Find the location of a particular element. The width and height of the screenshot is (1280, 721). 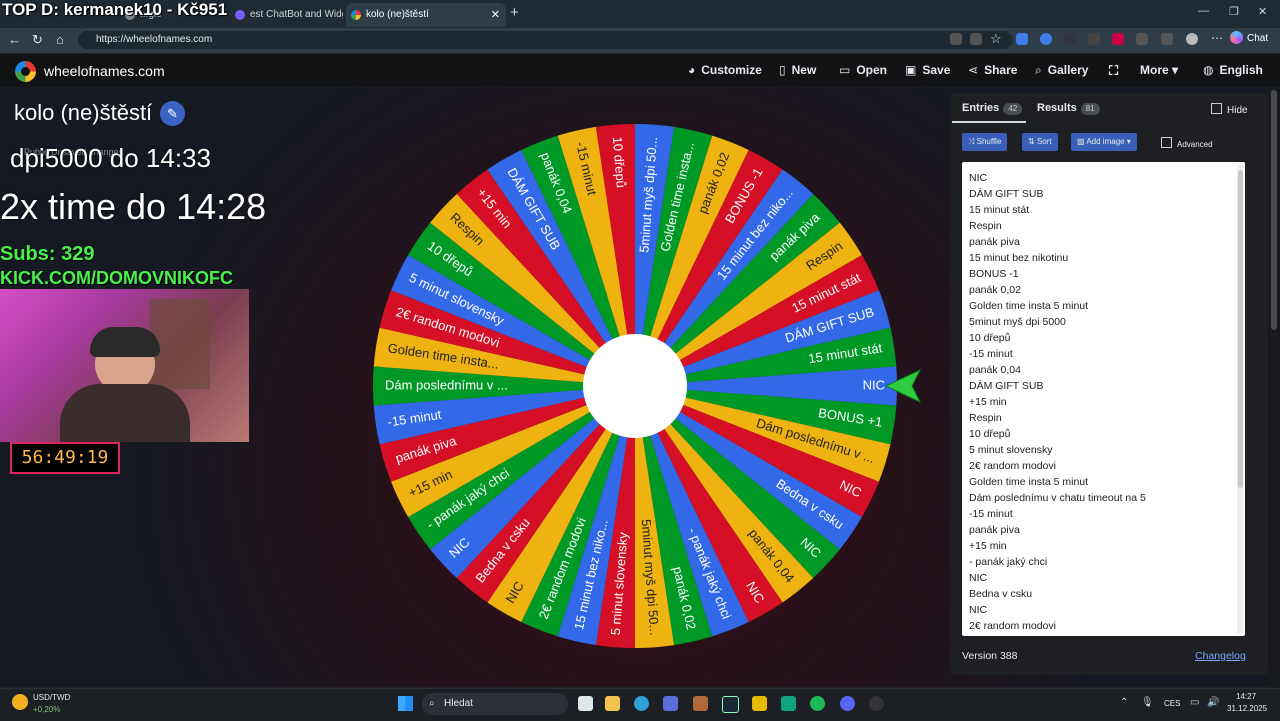

clock-date: 31.12.2025 is located at coordinates (1247, 708).